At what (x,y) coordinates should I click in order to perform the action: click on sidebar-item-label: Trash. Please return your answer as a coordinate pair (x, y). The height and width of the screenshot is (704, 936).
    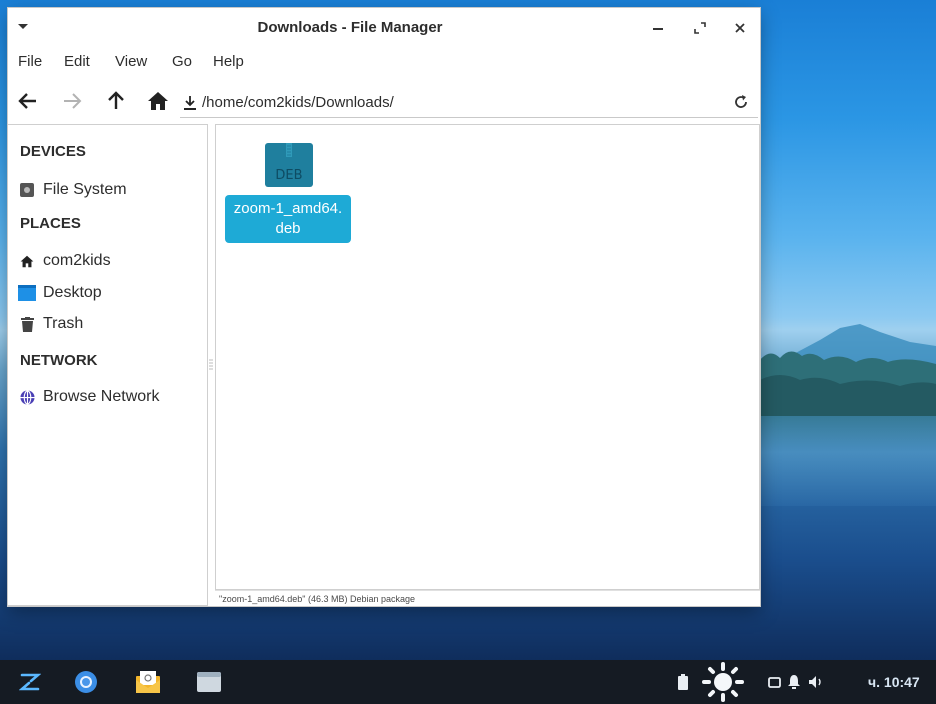
    Looking at the image, I should click on (63, 323).